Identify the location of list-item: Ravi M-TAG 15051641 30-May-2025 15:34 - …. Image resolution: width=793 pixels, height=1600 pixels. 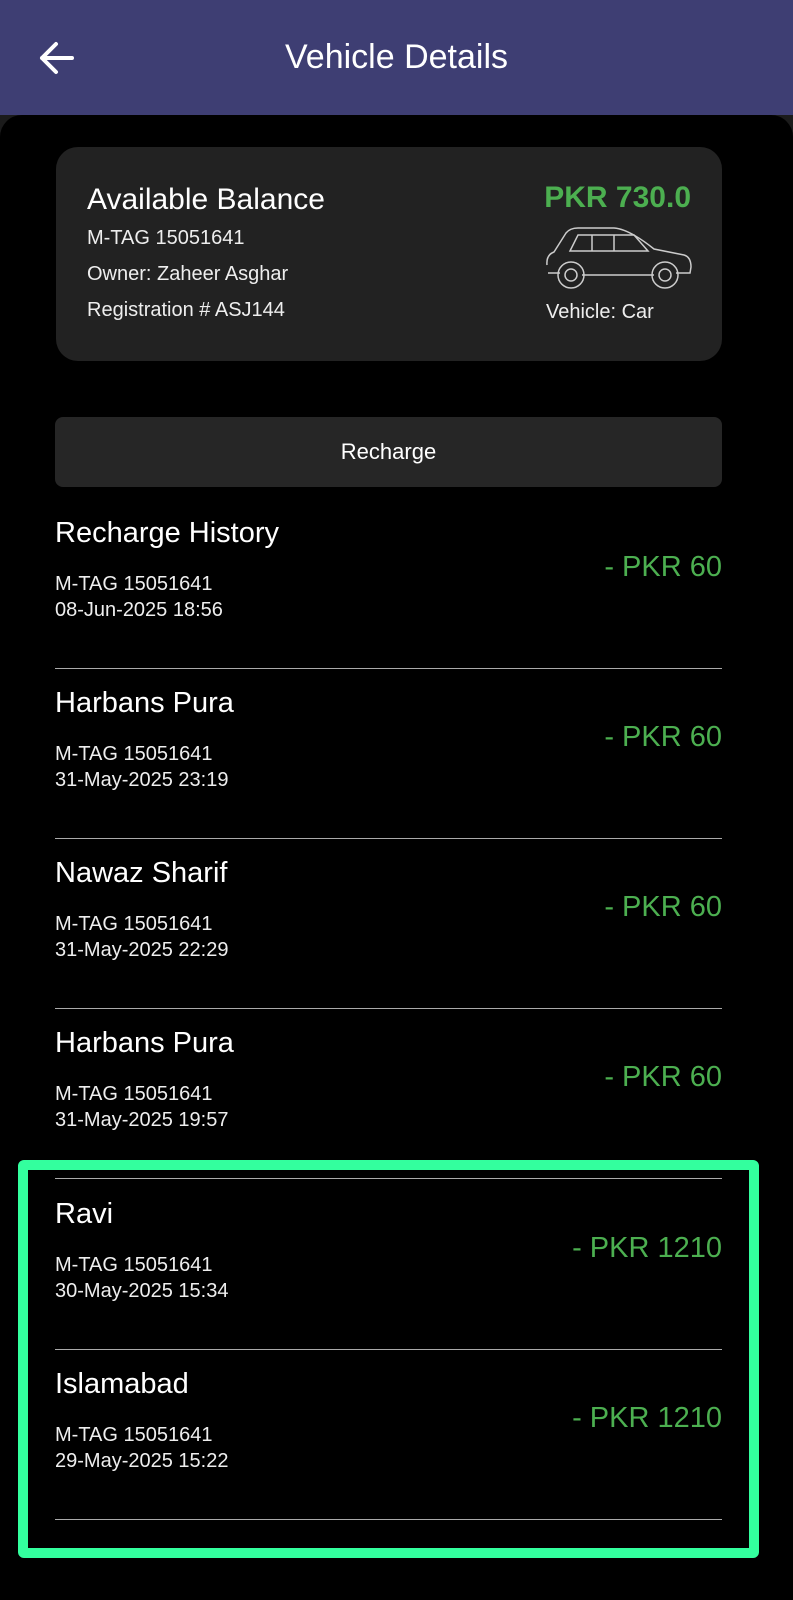
(388, 1265).